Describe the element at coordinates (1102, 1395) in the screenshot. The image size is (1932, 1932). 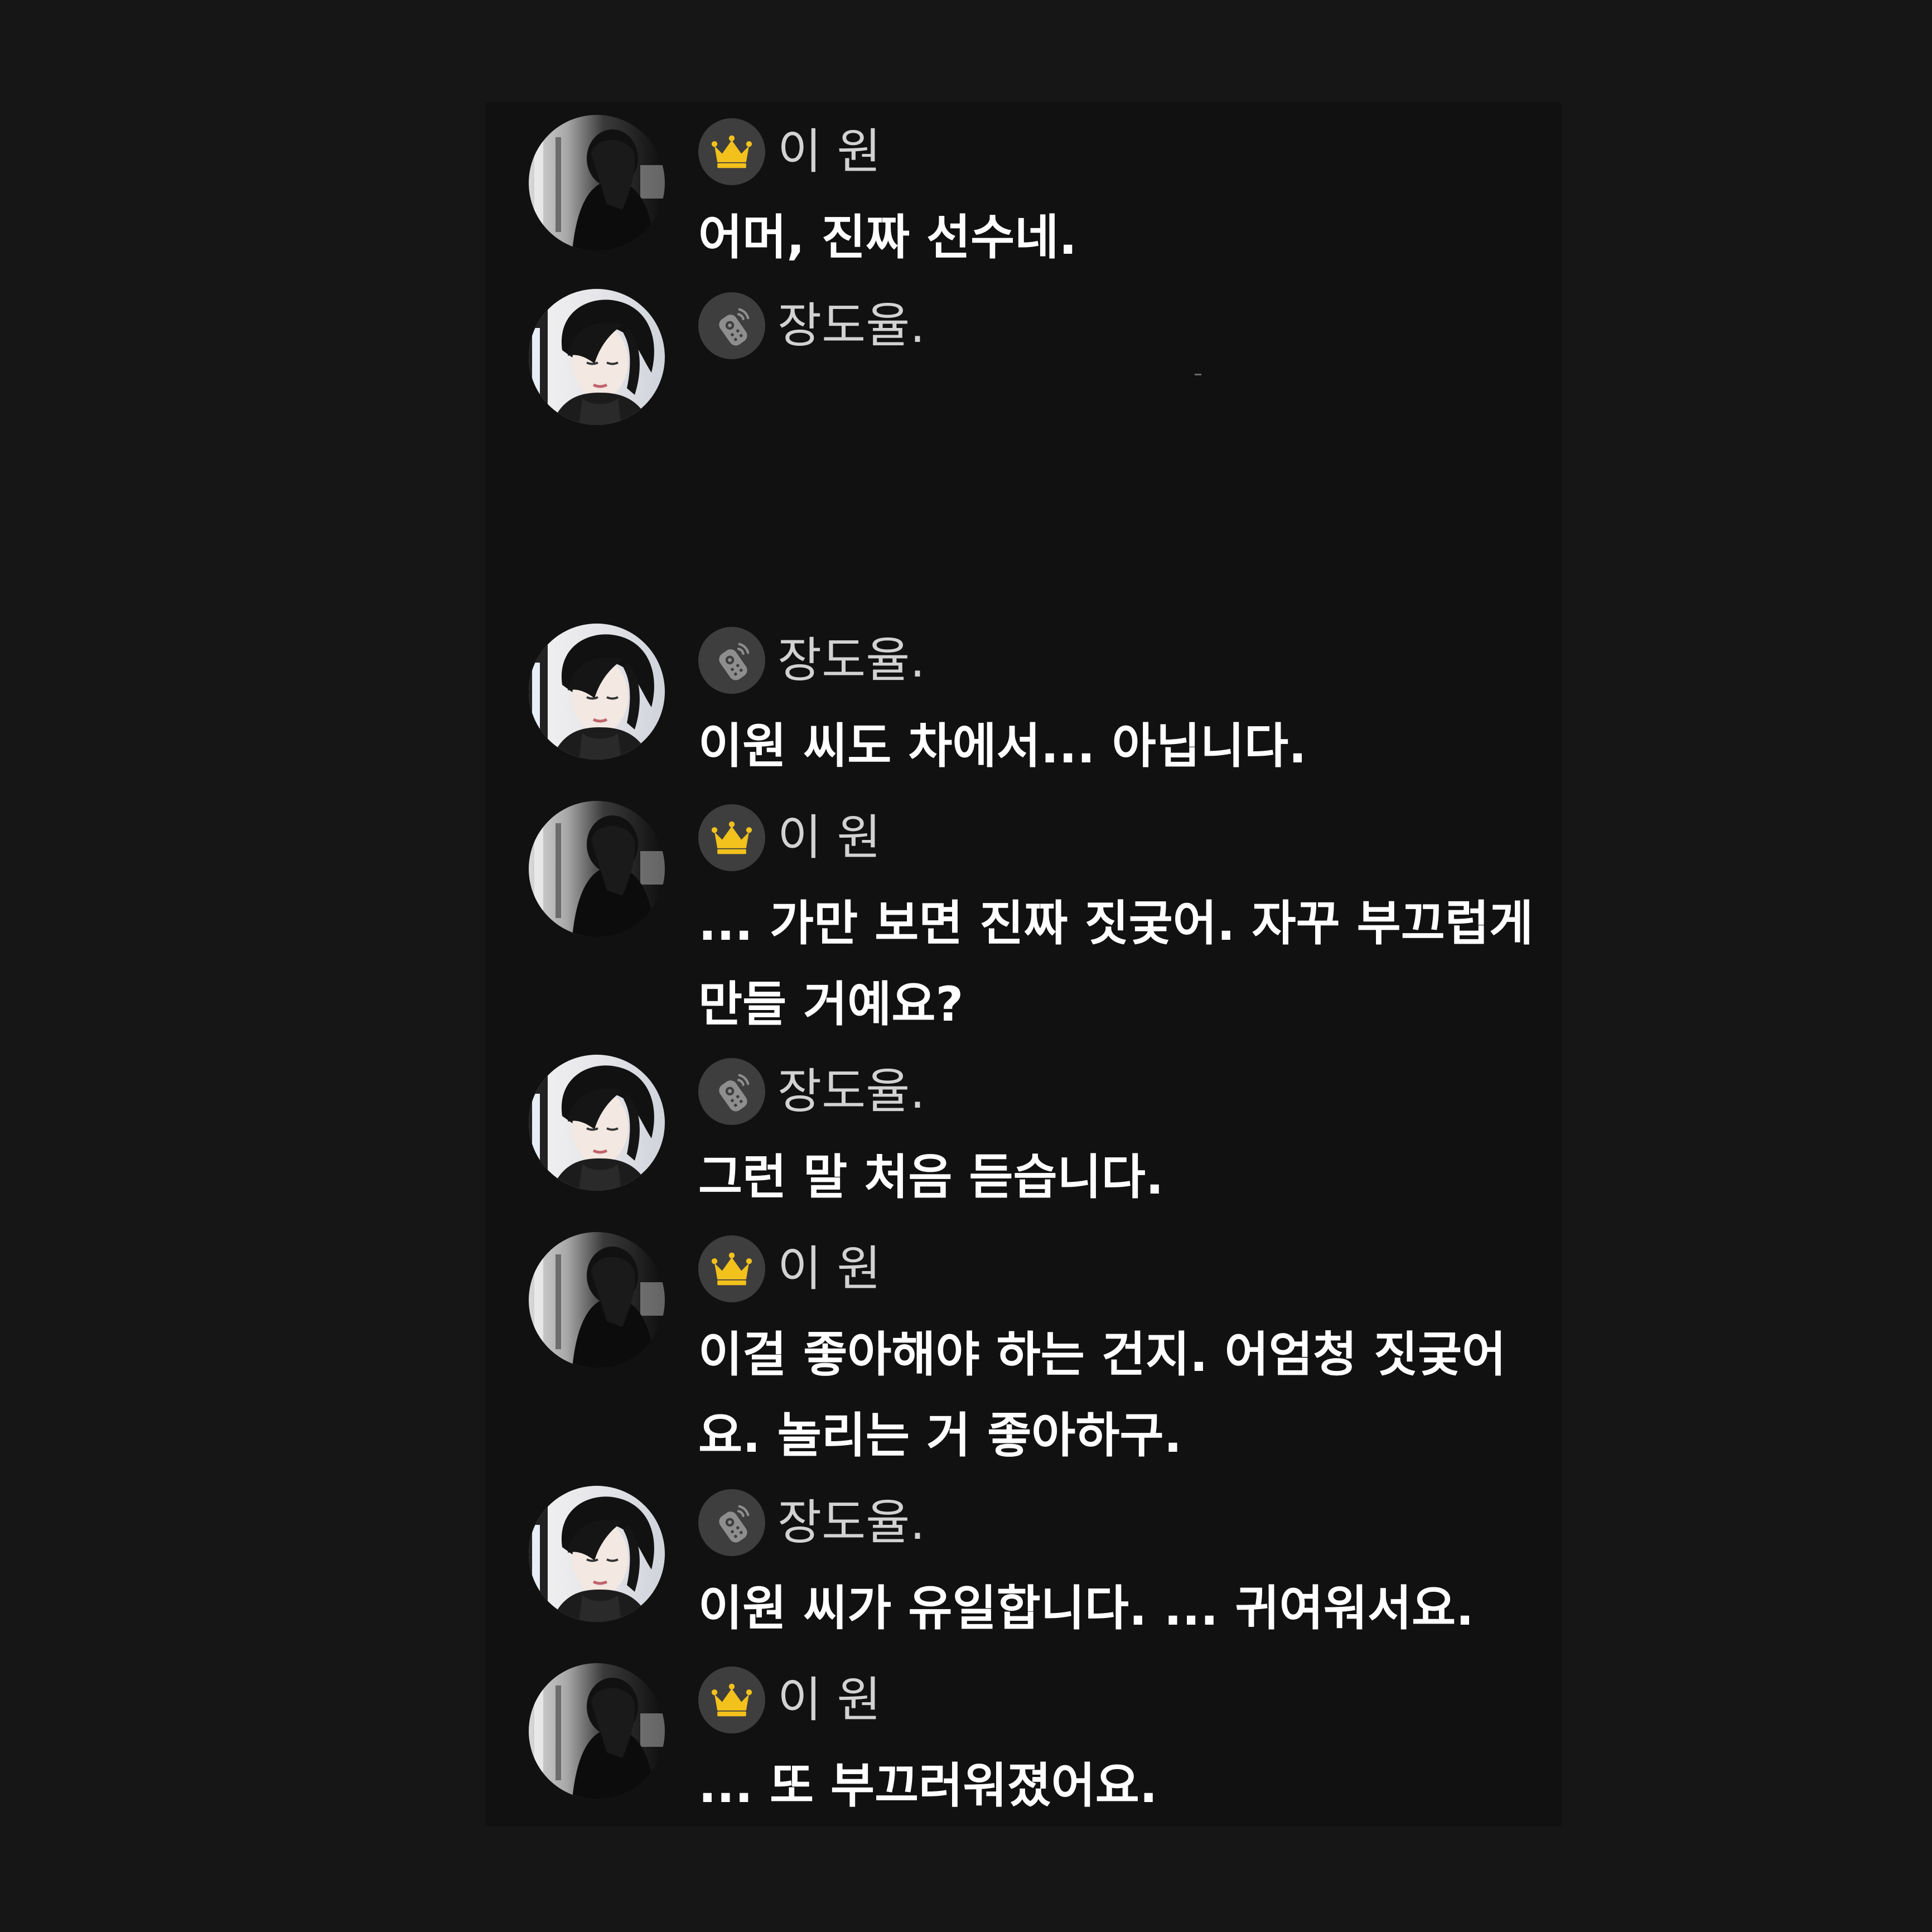
I see `message-text: 이걸 좋아해야 하는 건지. 어엄청 짓궂어요. 놀리는 거 좋아하구.` at that location.